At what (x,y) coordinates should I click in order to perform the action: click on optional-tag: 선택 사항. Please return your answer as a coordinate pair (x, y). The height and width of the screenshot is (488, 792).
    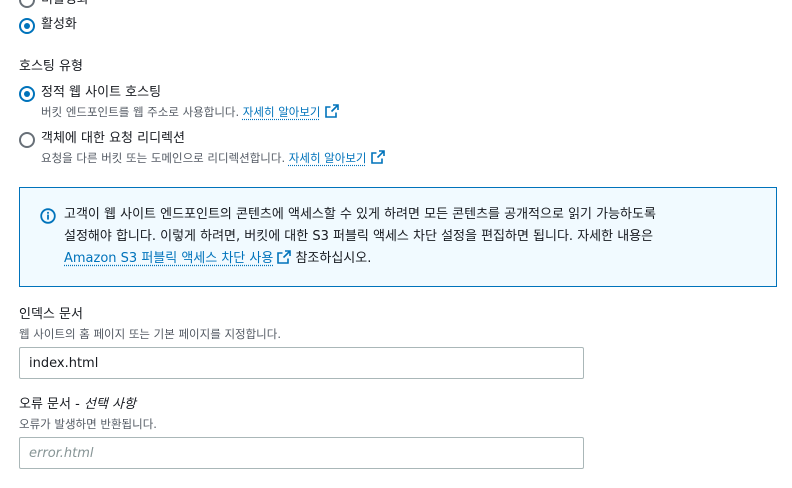
    Looking at the image, I should click on (109, 404).